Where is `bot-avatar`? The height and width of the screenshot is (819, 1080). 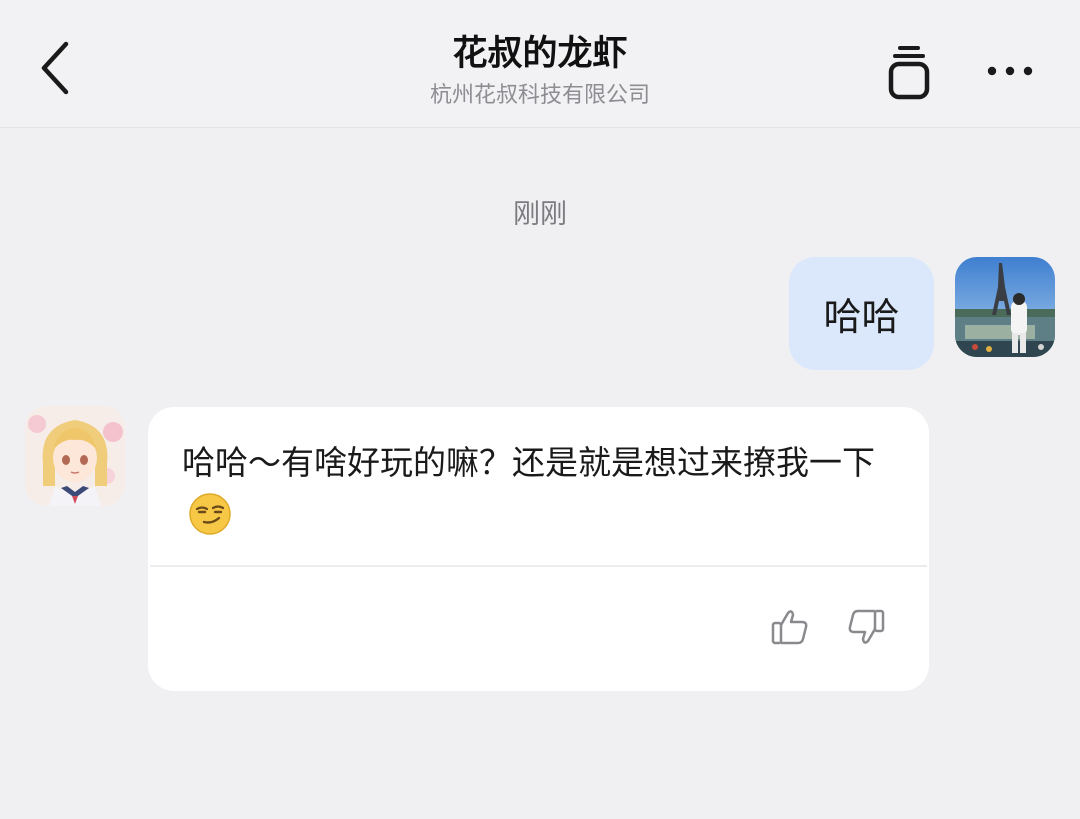 bot-avatar is located at coordinates (75, 456).